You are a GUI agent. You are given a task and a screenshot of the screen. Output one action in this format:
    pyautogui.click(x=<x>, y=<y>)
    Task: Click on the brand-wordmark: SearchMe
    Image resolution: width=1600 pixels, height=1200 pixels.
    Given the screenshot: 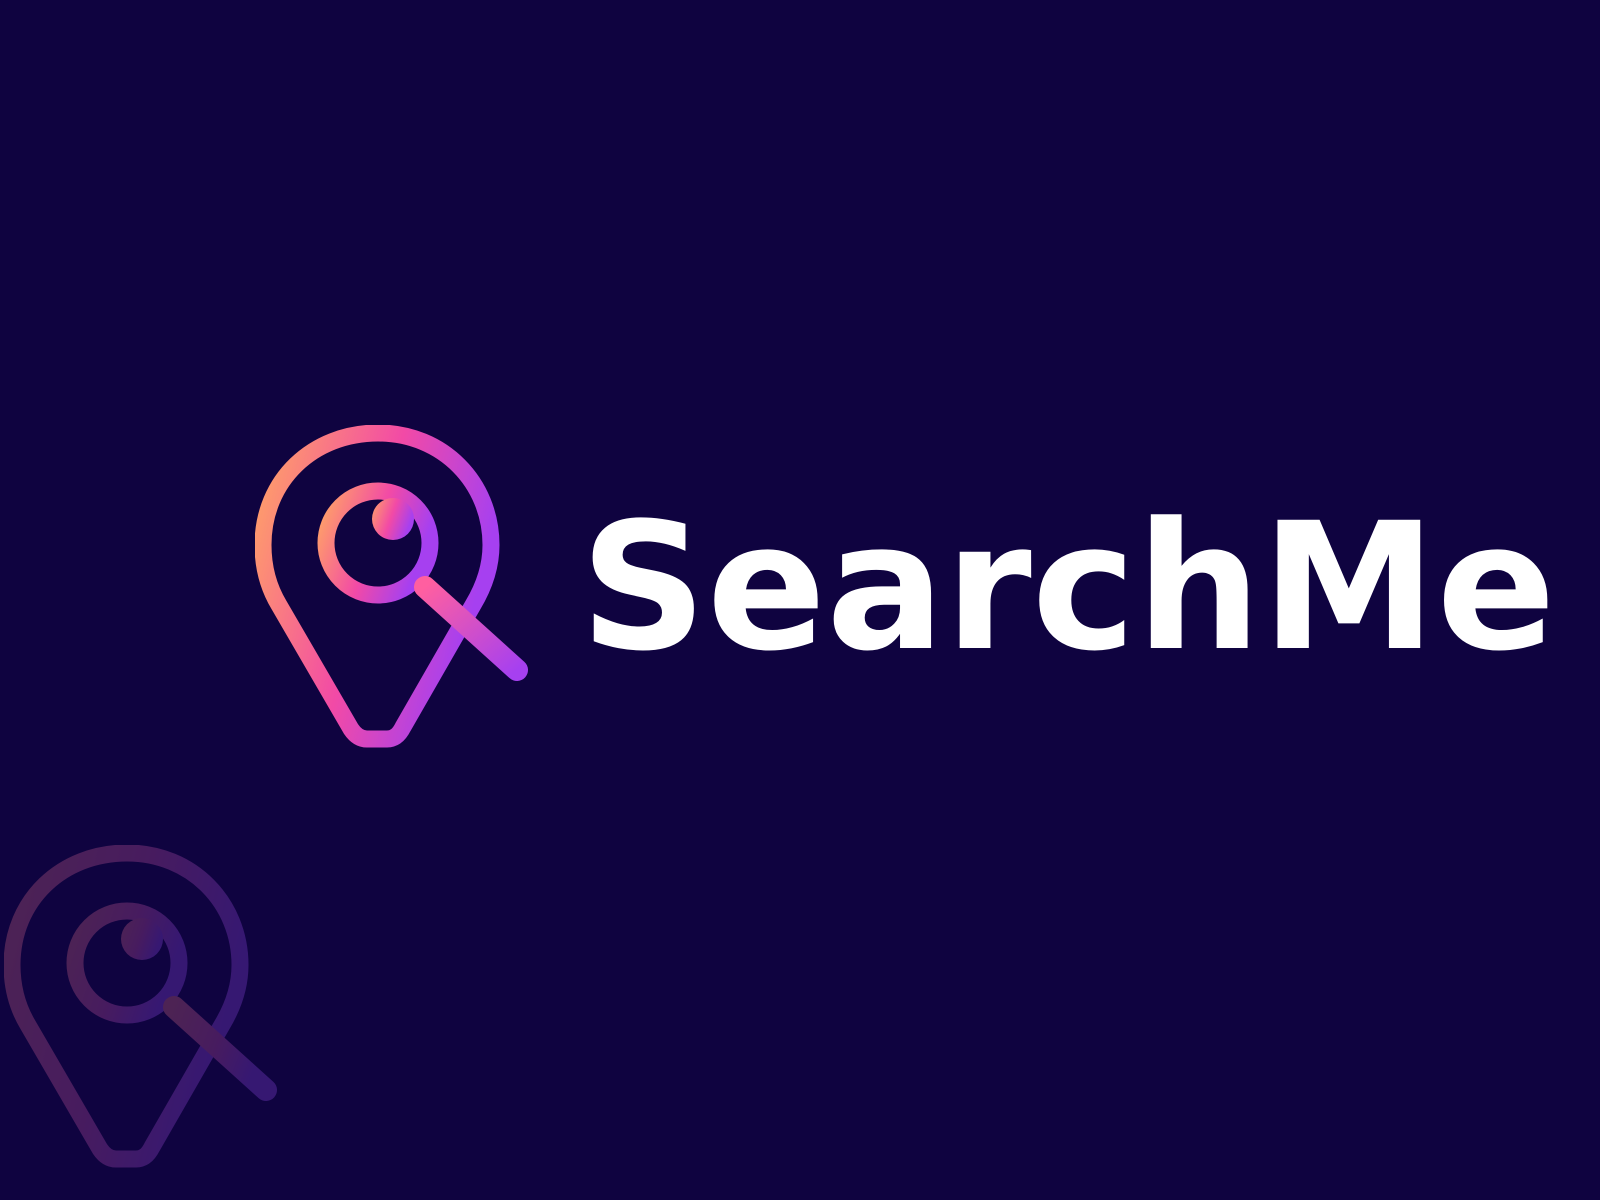 What is the action you would take?
    pyautogui.click(x=1068, y=587)
    